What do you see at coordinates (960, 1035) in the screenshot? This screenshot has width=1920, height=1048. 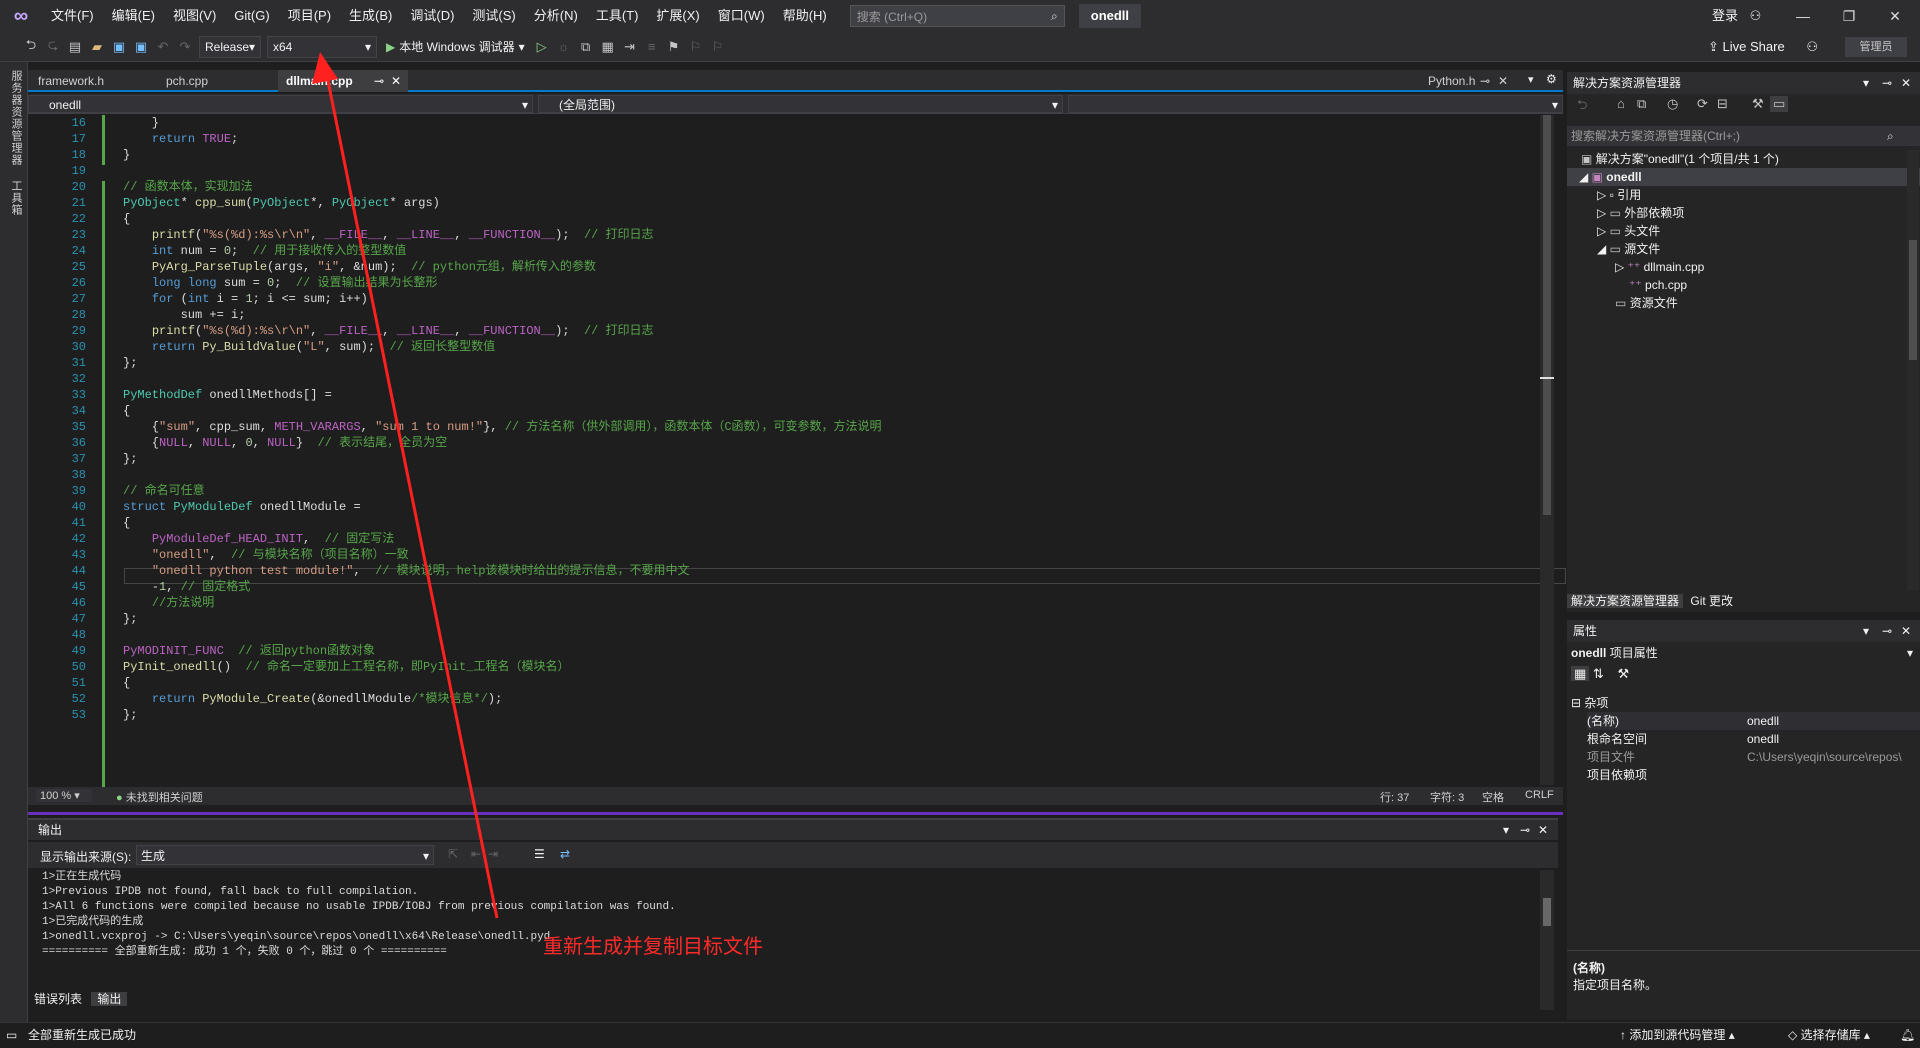 I see `status-bar: ▭ 全部重新生成已成功 ↑ 添加到源代码管理 ▴ ◇ 选择存储库 ▴ 🔔︎` at bounding box center [960, 1035].